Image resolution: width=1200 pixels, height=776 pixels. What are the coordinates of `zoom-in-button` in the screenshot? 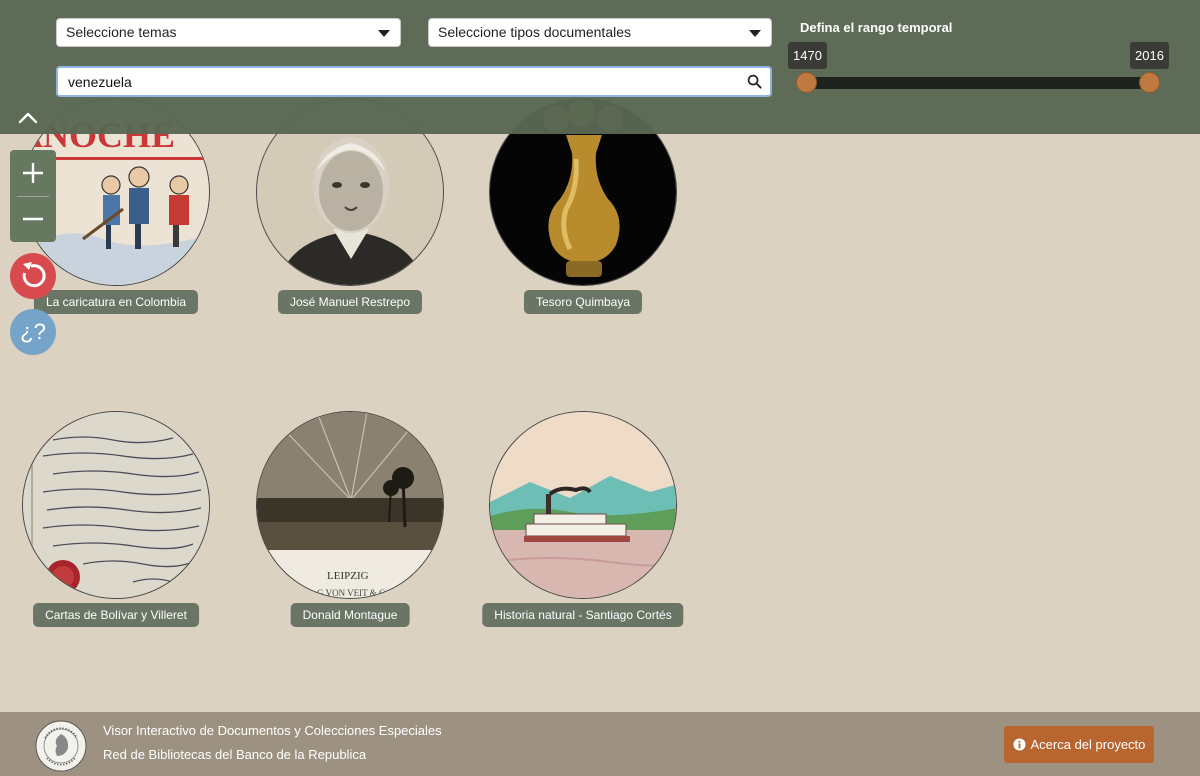 It's located at (33, 173).